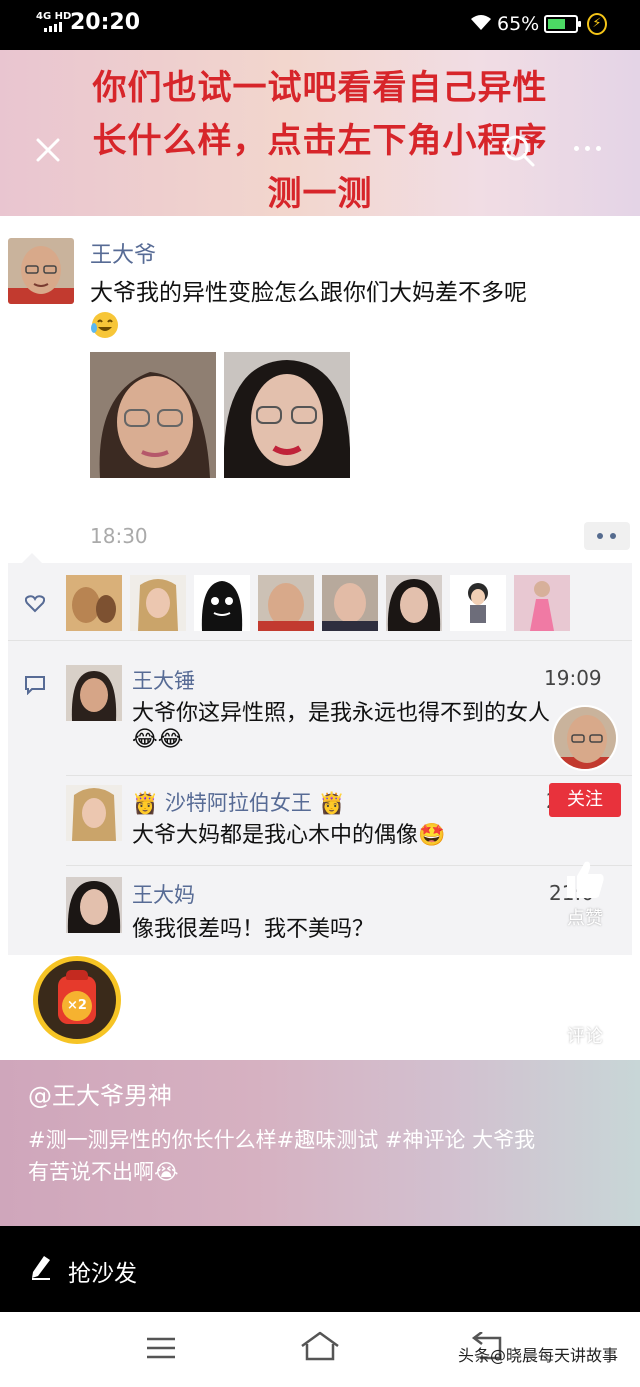 This screenshot has height=1387, width=640. Describe the element at coordinates (519, 151) in the screenshot. I see `search-icon` at that location.